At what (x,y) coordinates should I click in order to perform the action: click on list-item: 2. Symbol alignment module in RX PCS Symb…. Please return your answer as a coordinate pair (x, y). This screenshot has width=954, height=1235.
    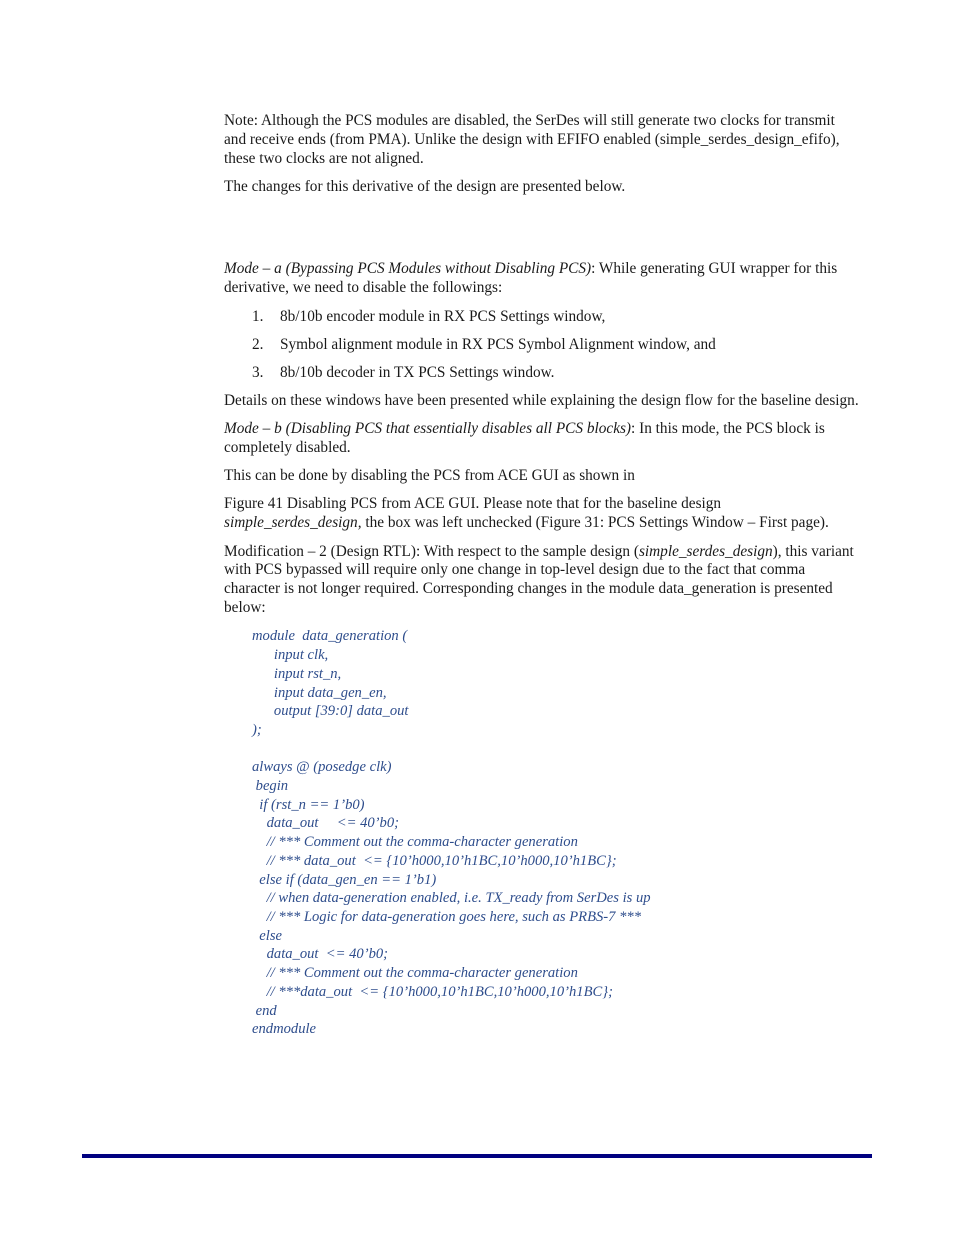
    Looking at the image, I should click on (542, 345).